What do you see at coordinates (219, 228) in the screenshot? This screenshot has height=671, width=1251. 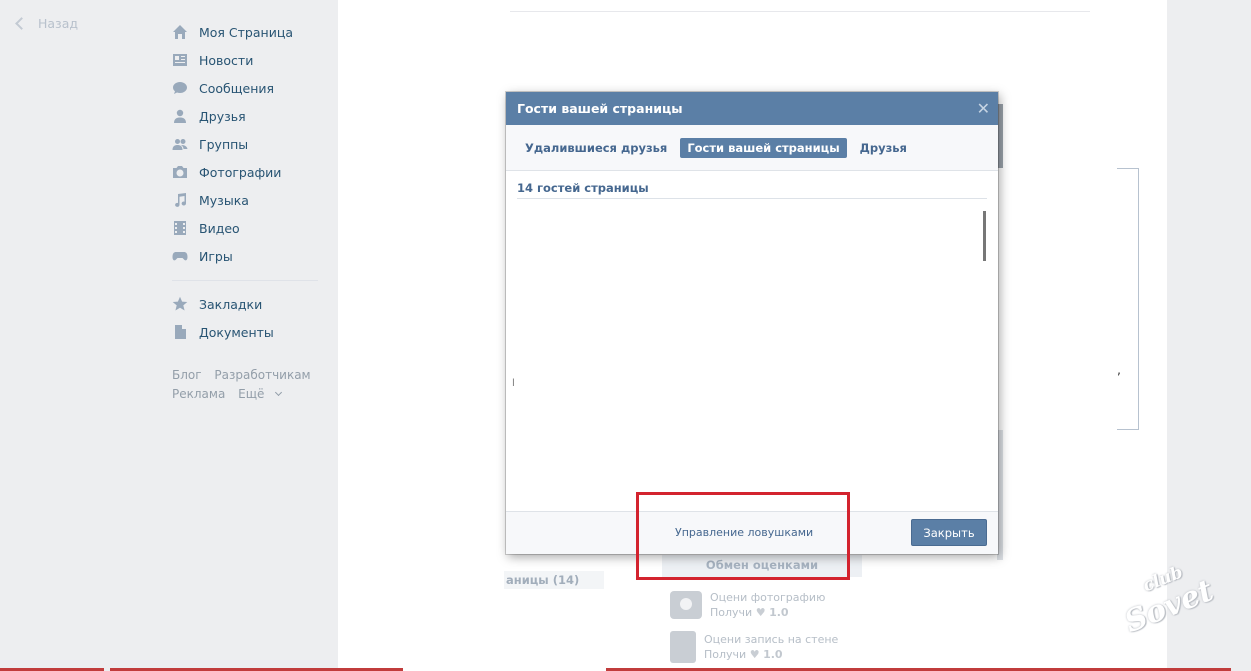 I see `menu-item-label: Видео` at bounding box center [219, 228].